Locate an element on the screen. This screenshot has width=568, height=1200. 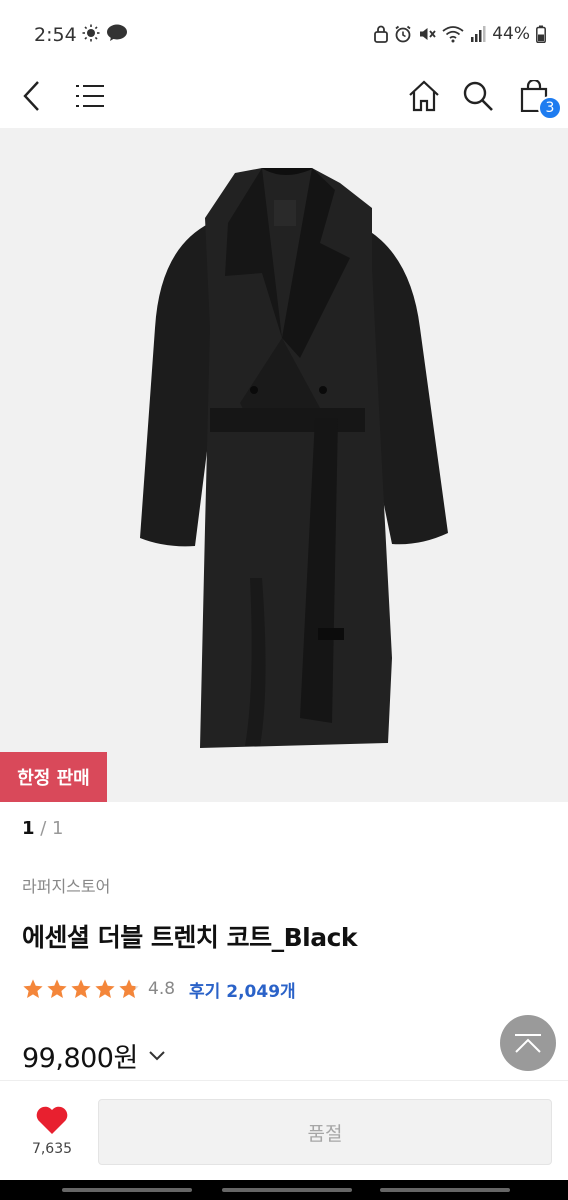
heart-icon is located at coordinates (52, 1120).